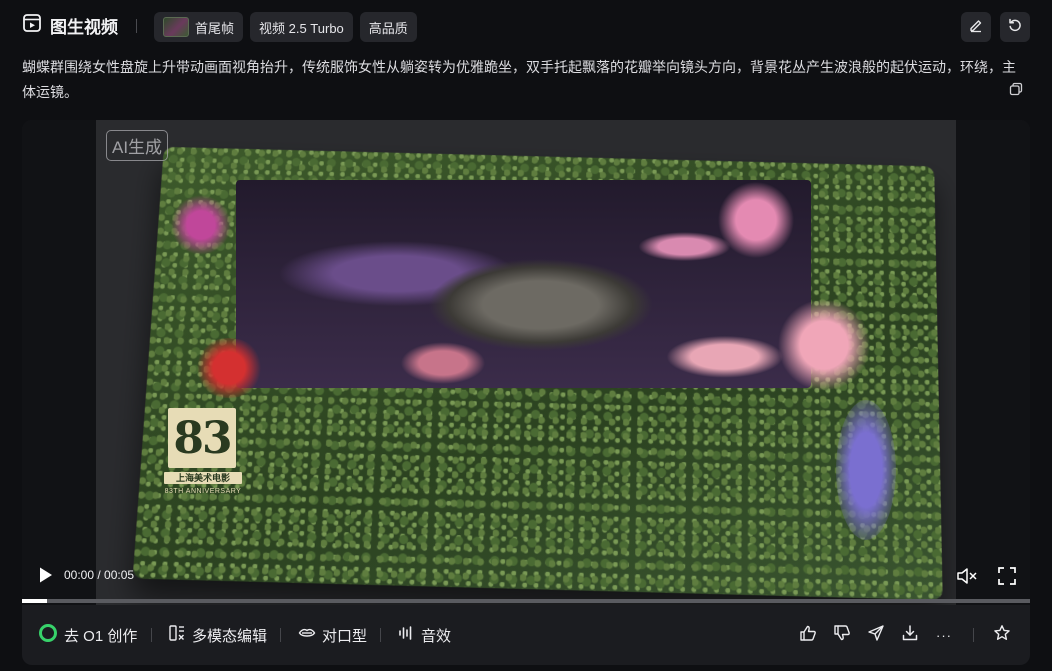 The image size is (1052, 671). Describe the element at coordinates (32, 25) in the screenshot. I see `image-to-video-icon` at that location.